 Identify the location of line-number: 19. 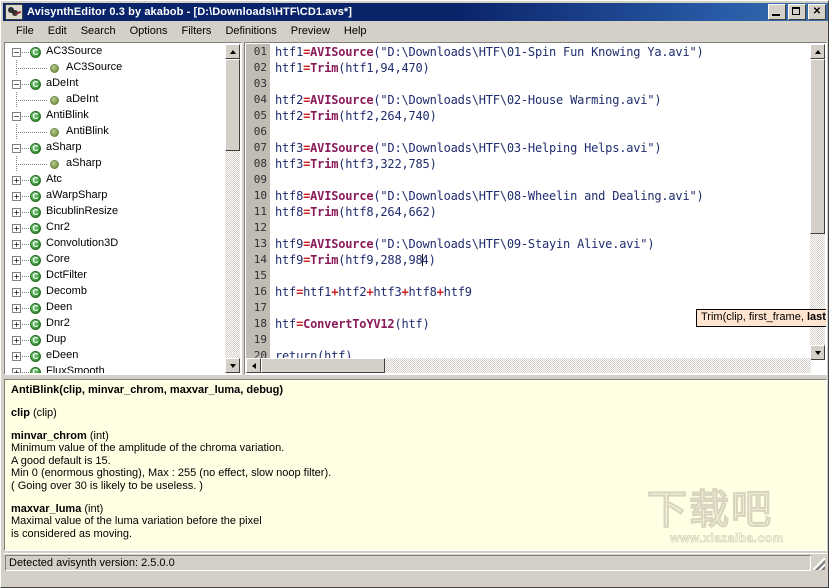
(260, 339).